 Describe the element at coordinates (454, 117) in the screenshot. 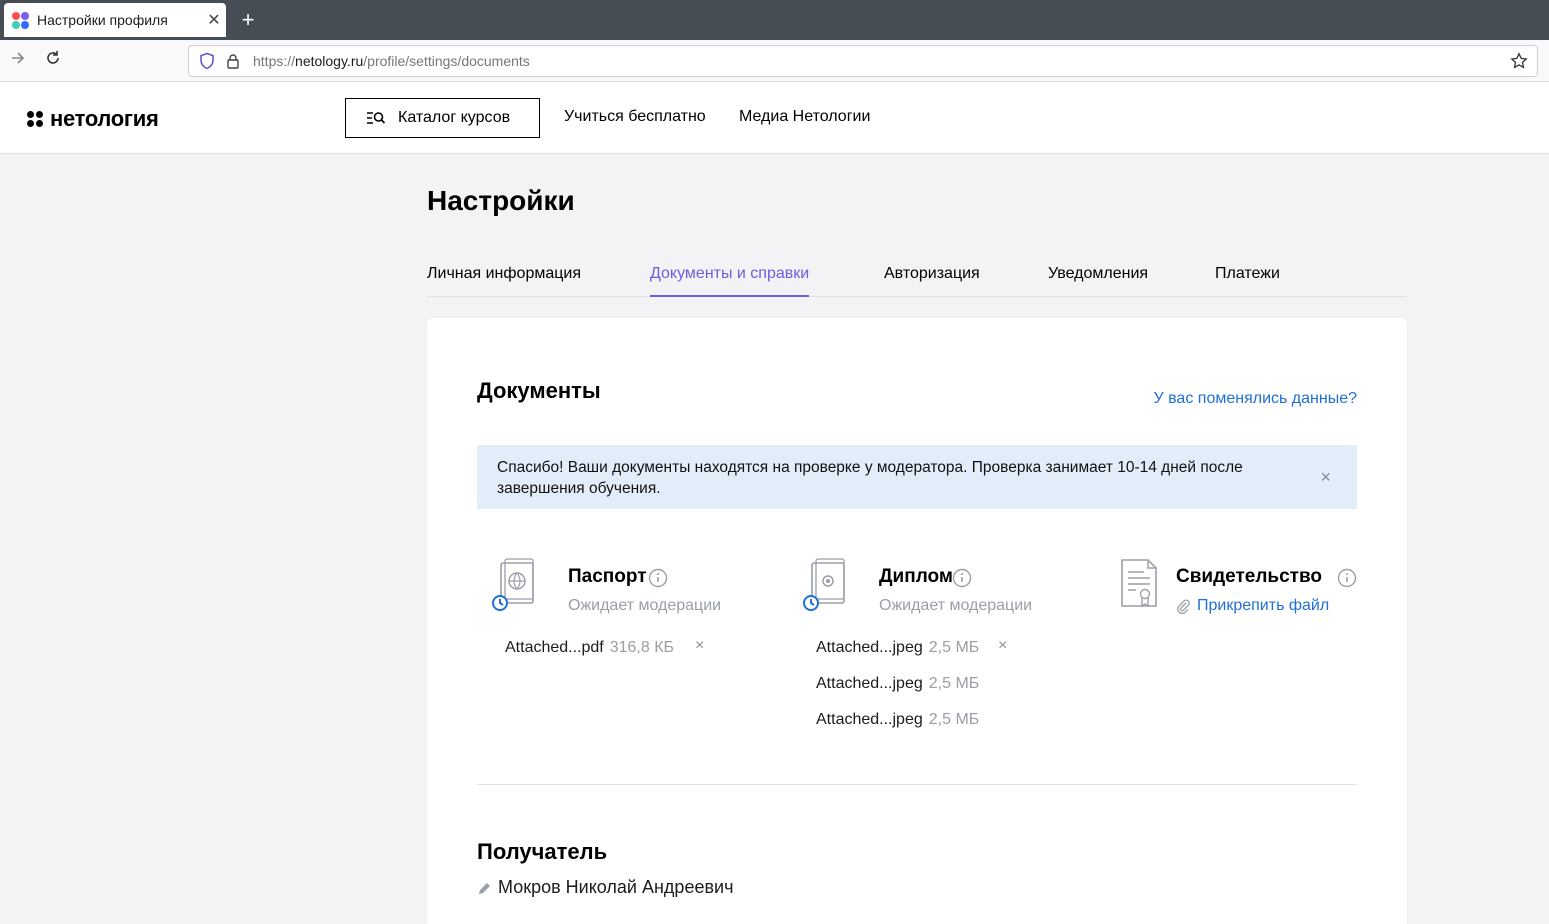

I see `catalog-button-label: Каталог курсов` at that location.